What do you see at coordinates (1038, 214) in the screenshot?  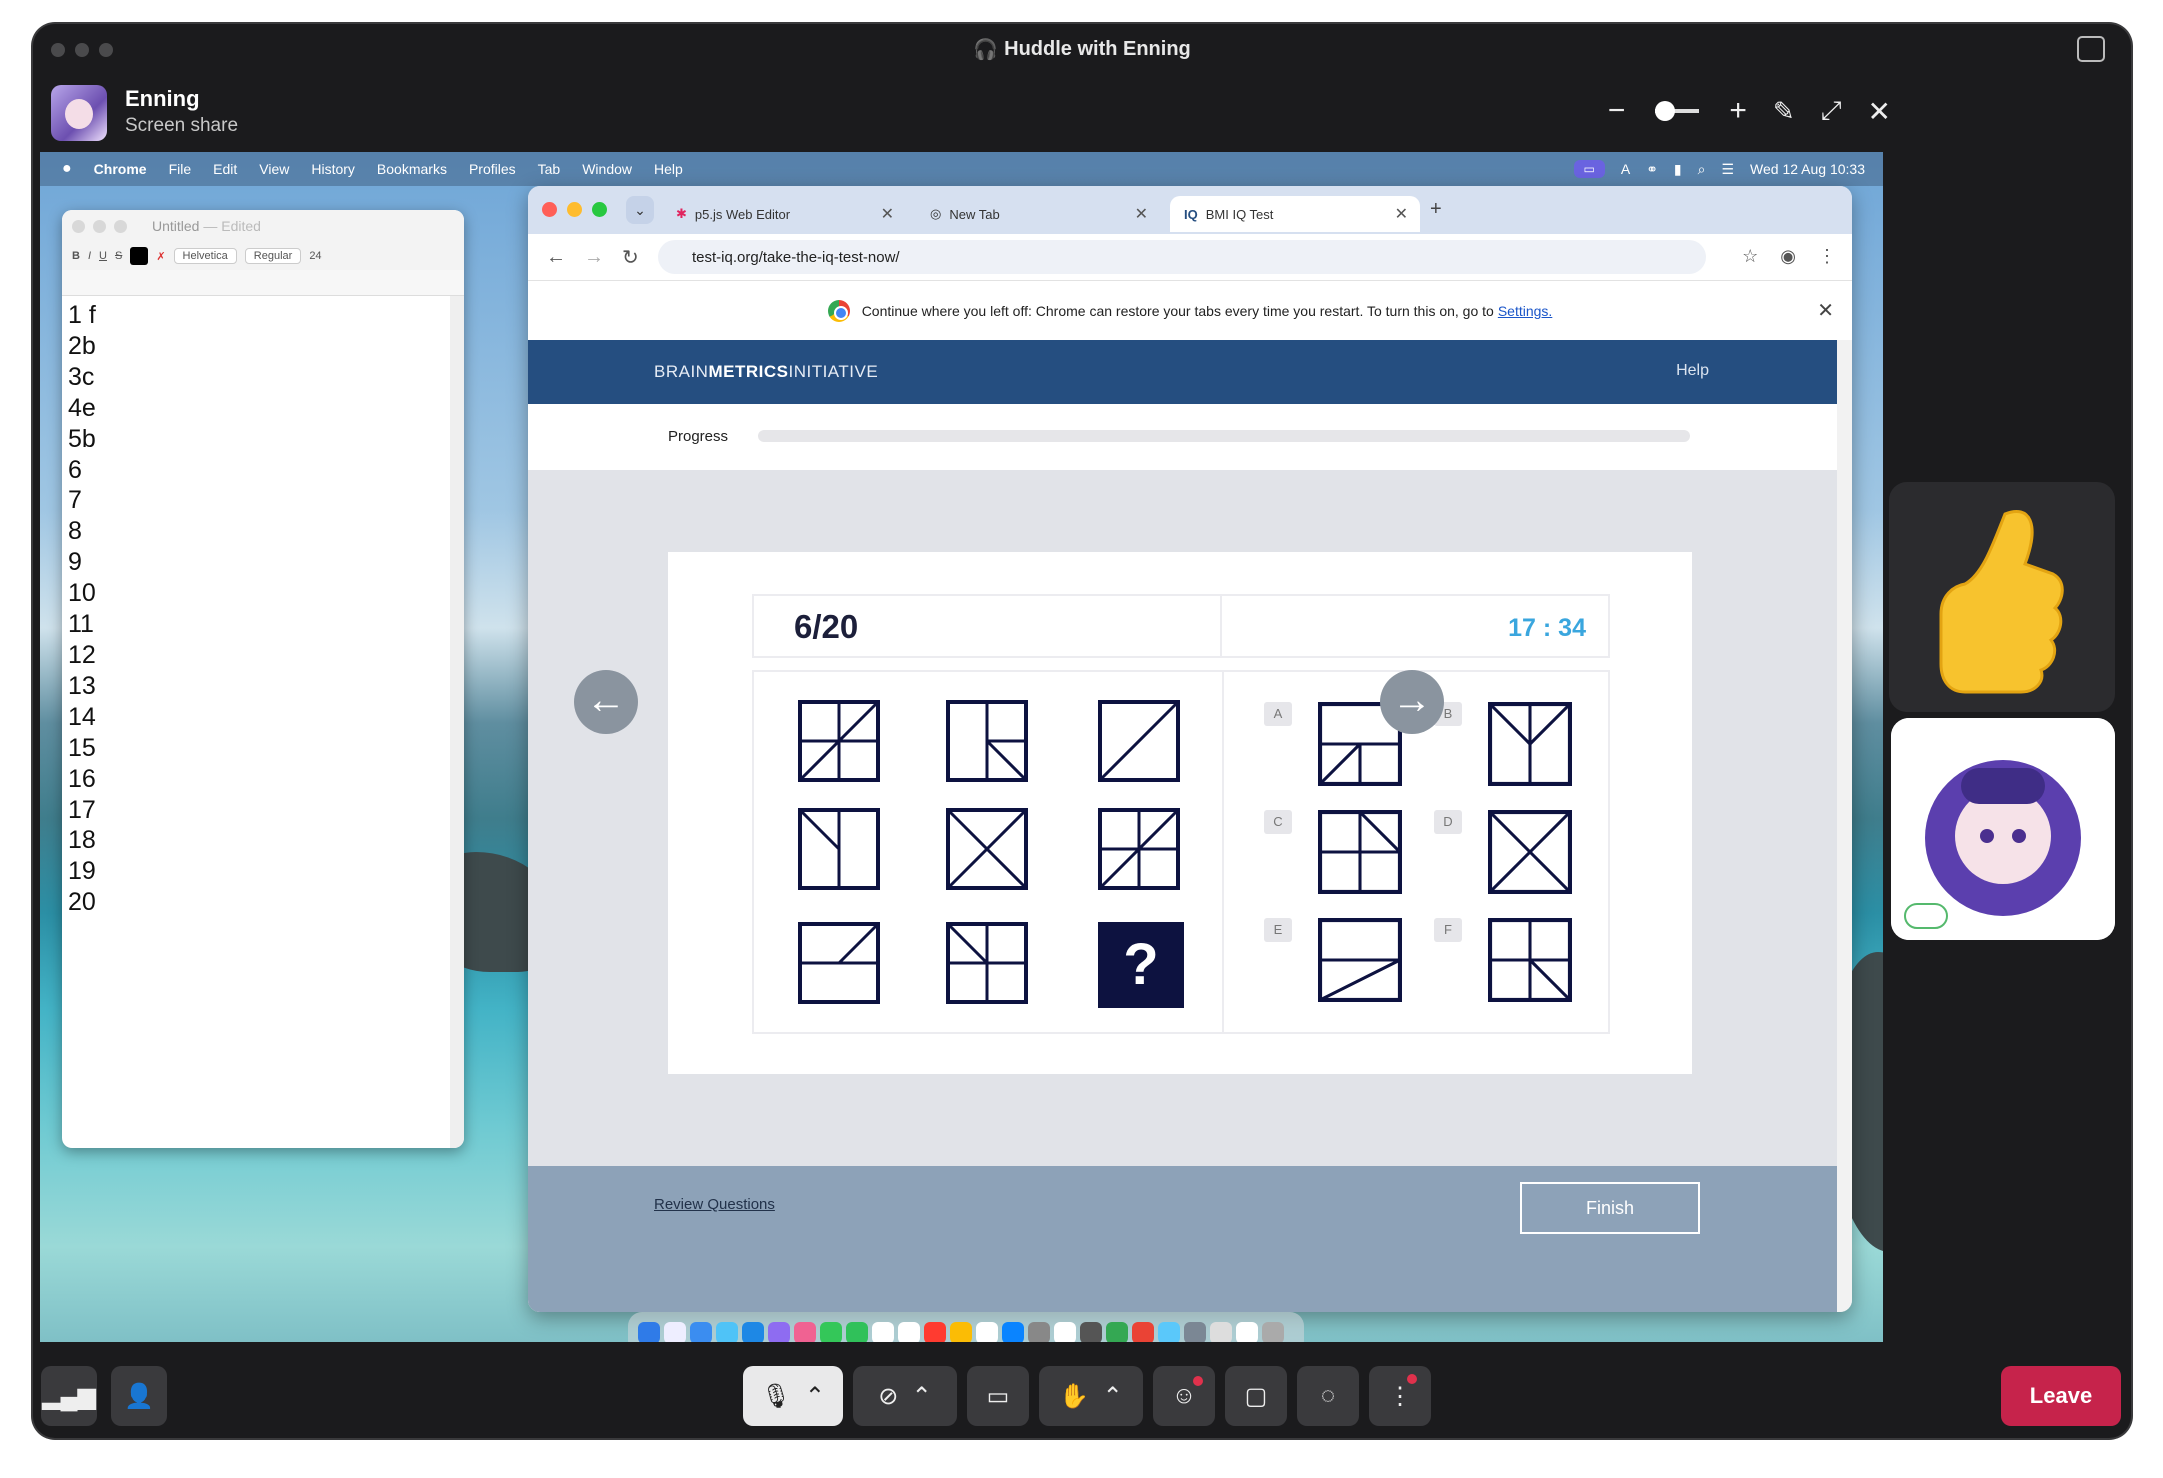 I see `tab-new: ◎ New Tab ✕` at bounding box center [1038, 214].